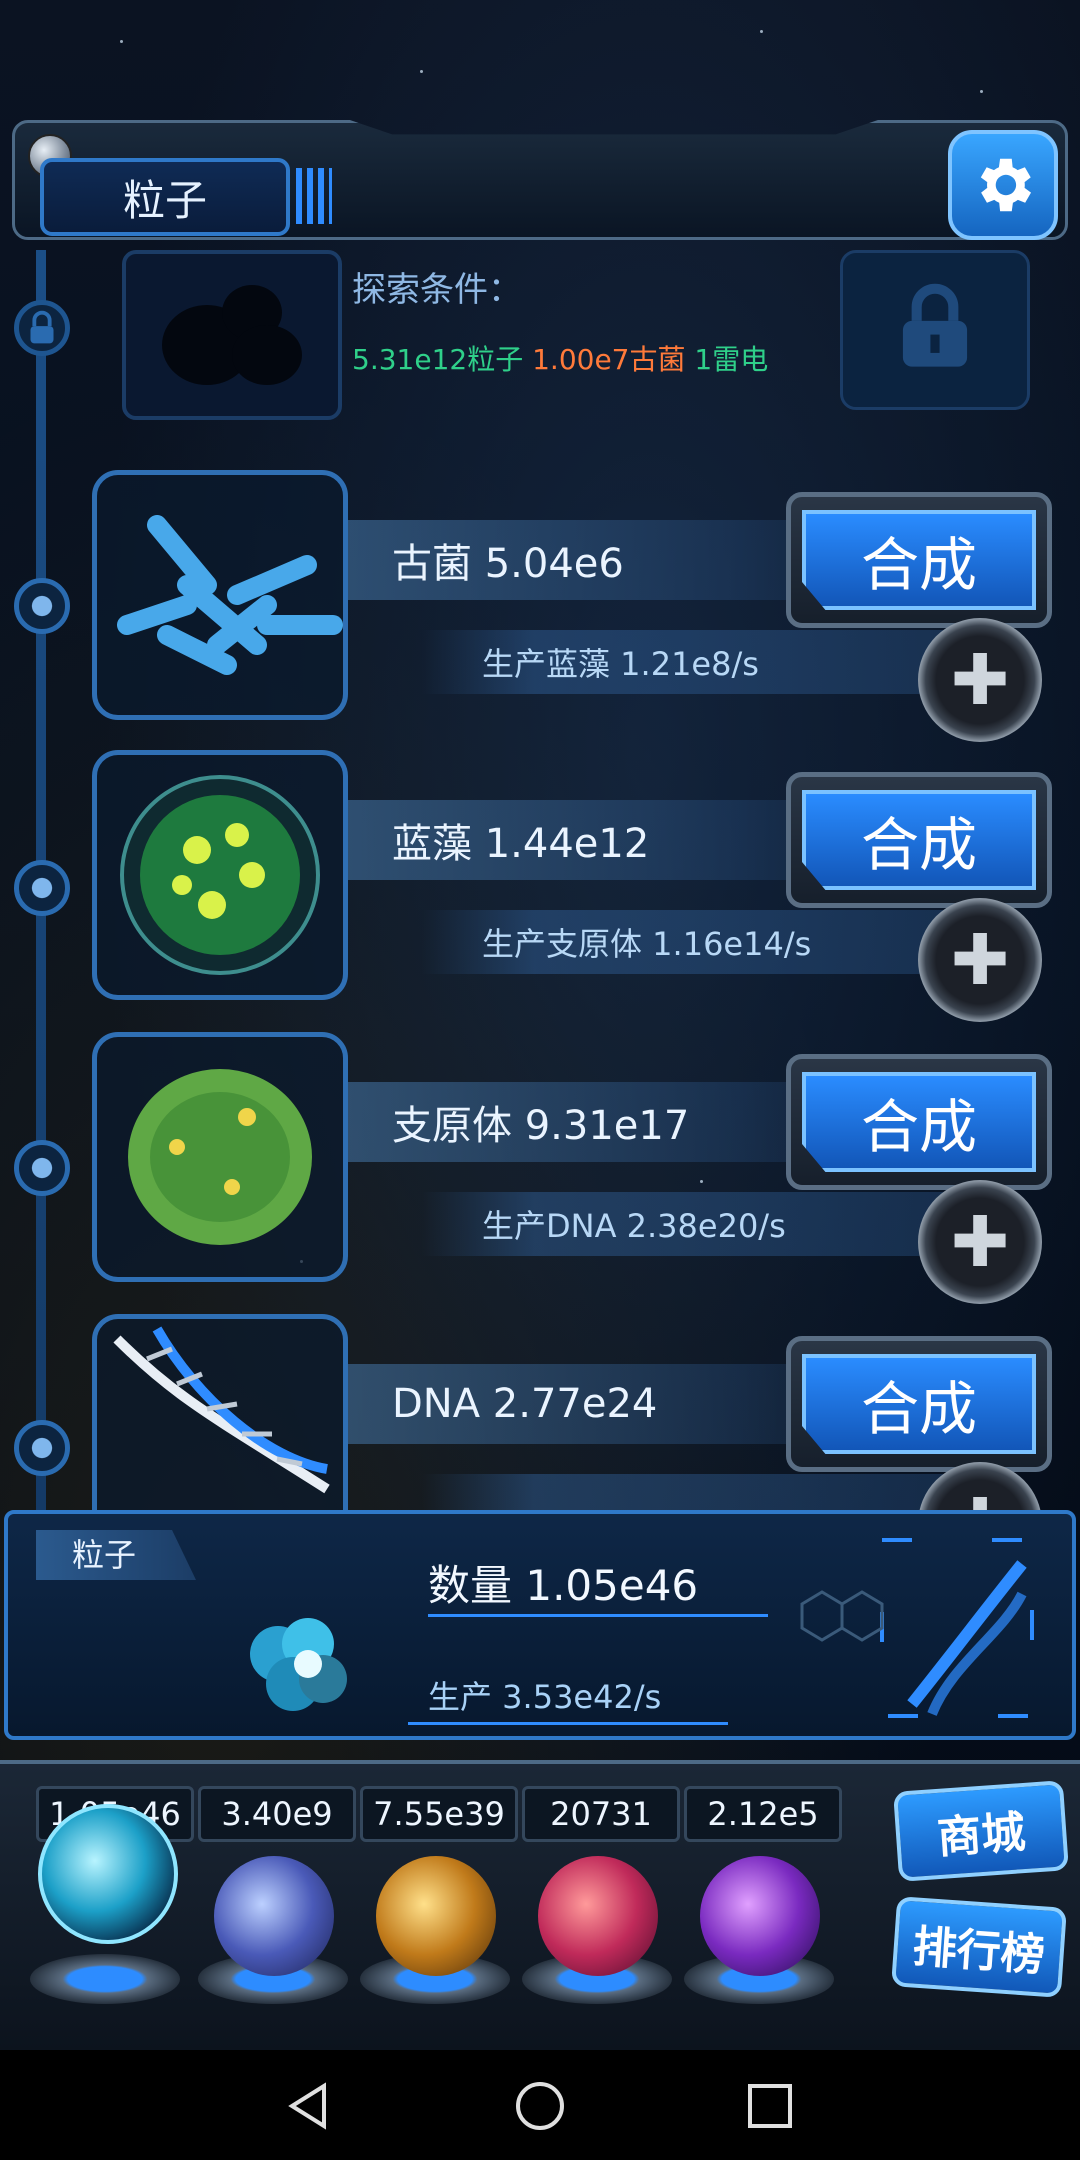 The width and height of the screenshot is (1080, 2160). I want to click on item-row-dna: DNA 2.77e24 合成 ✚, so click(572, 1412).